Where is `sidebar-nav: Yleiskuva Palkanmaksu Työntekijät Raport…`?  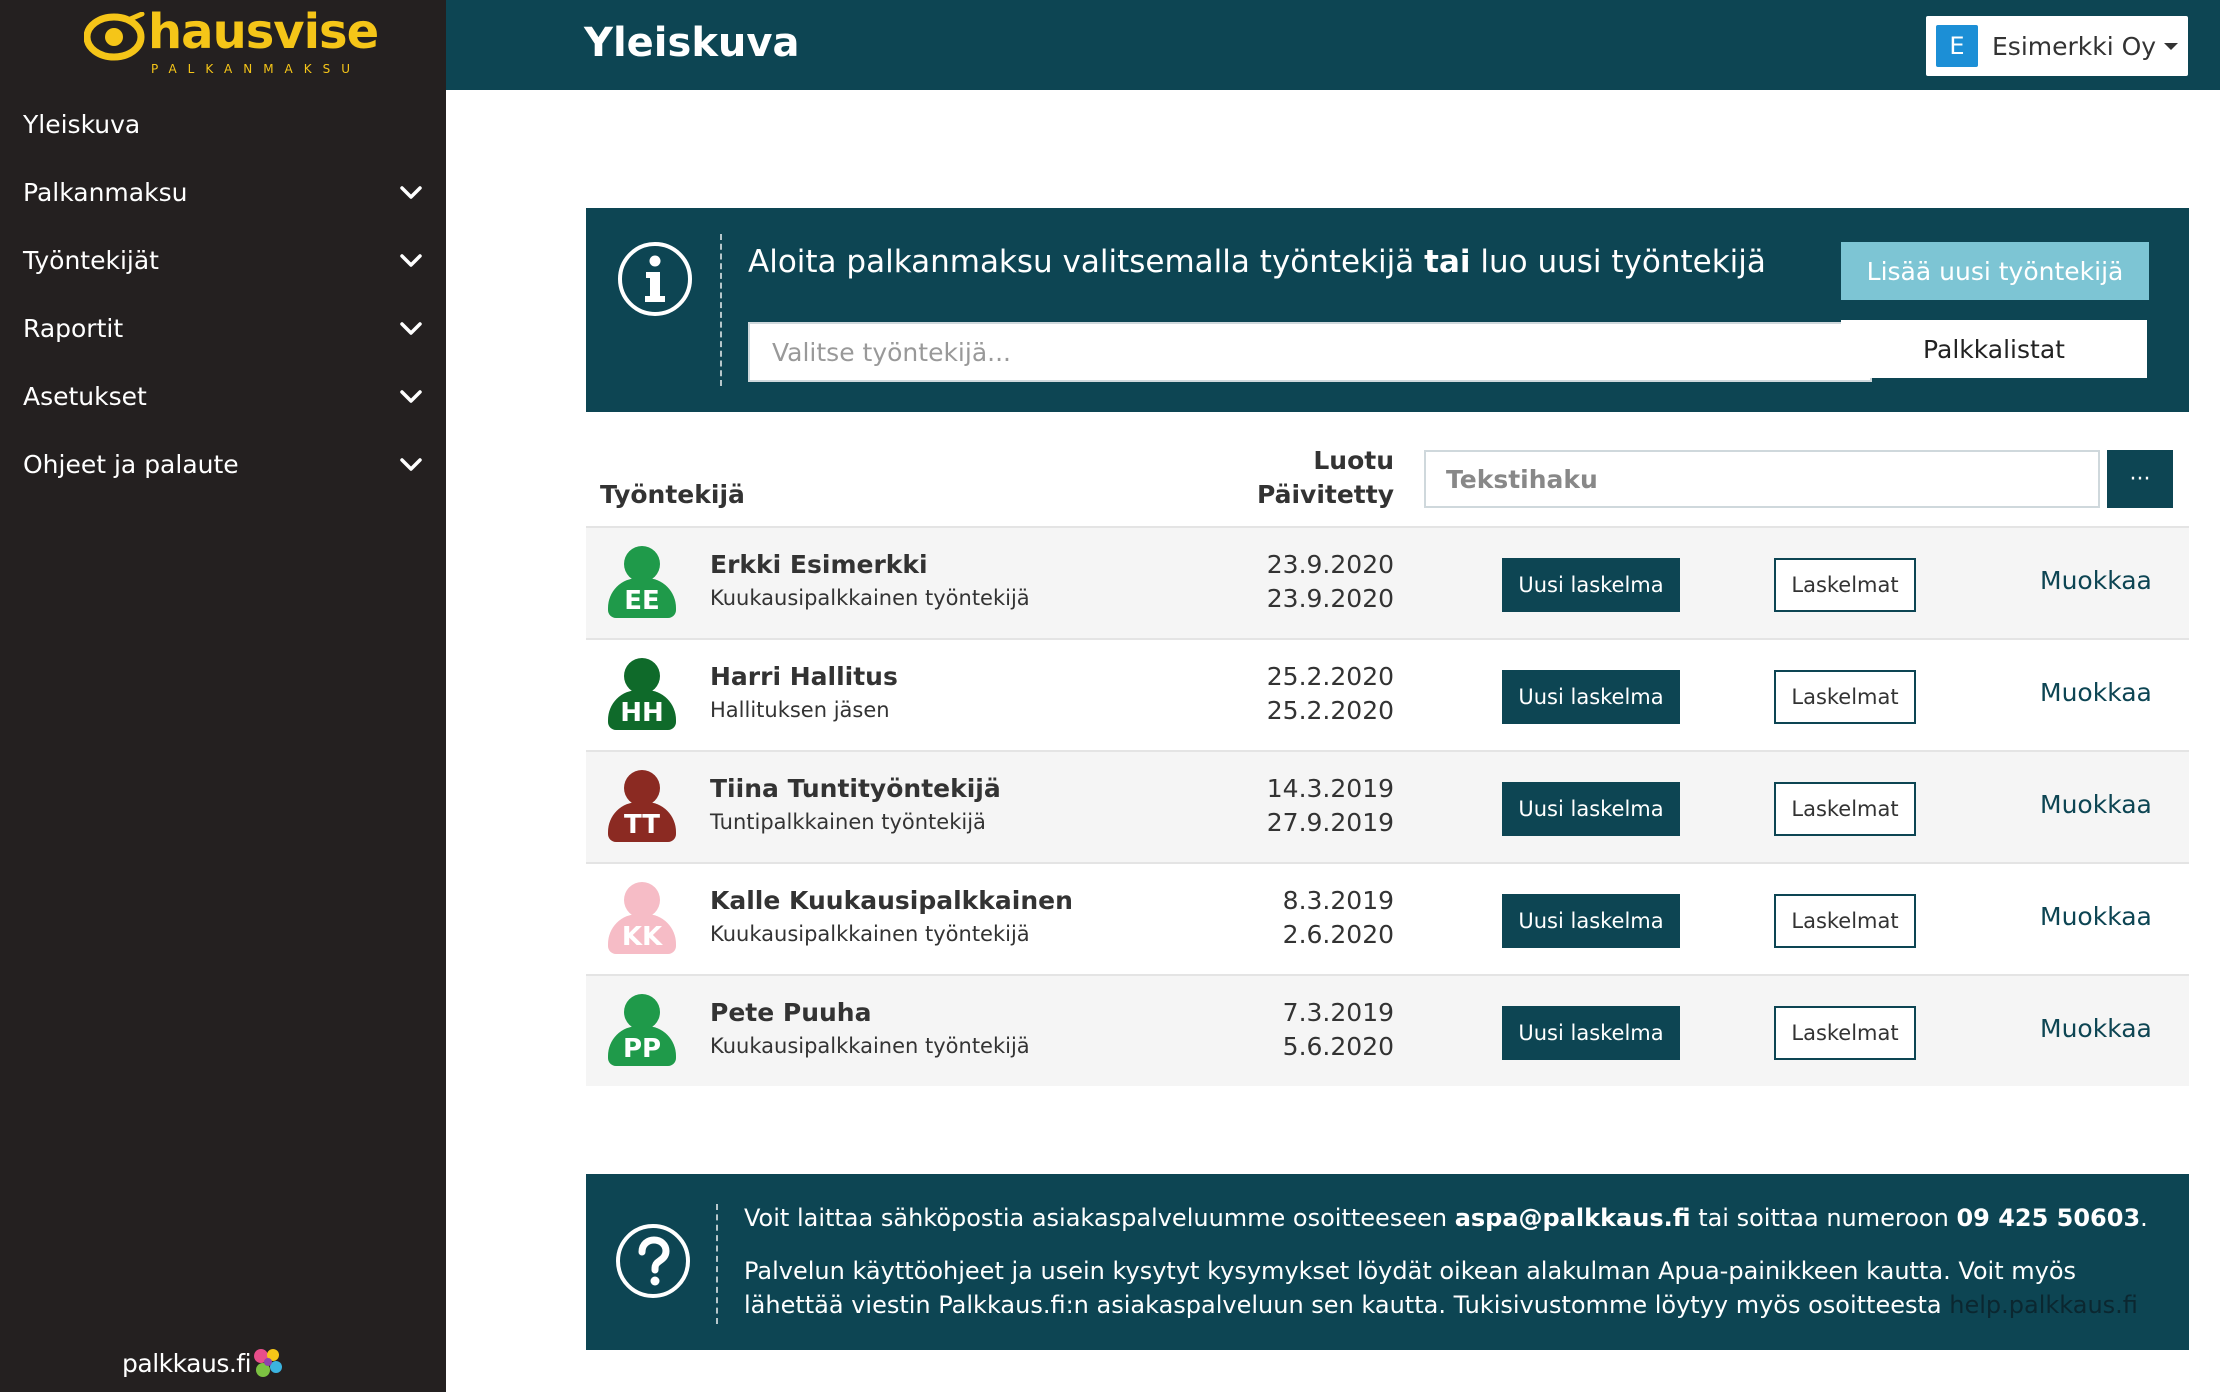 sidebar-nav: Yleiskuva Palkanmaksu Työntekijät Raport… is located at coordinates (223, 294).